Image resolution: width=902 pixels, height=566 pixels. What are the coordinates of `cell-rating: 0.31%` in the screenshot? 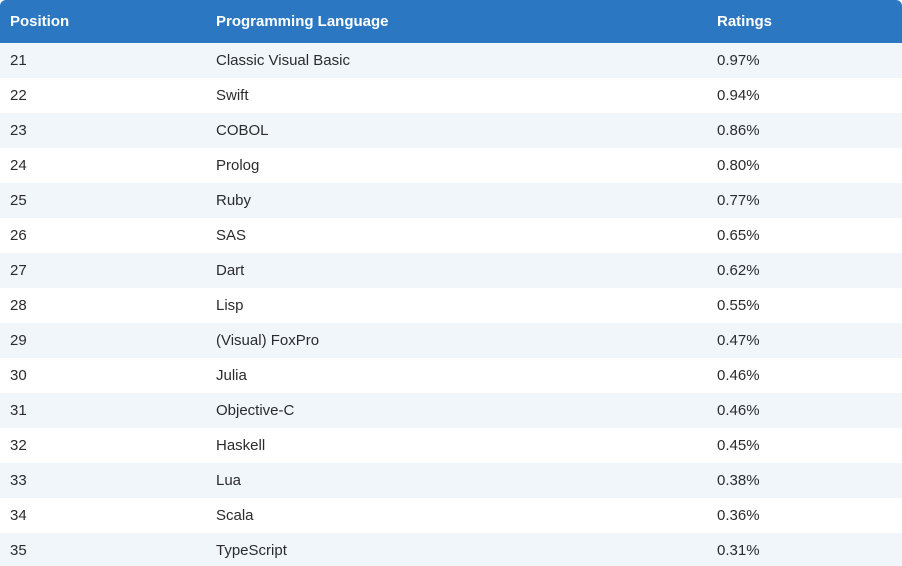 It's located at (738, 550).